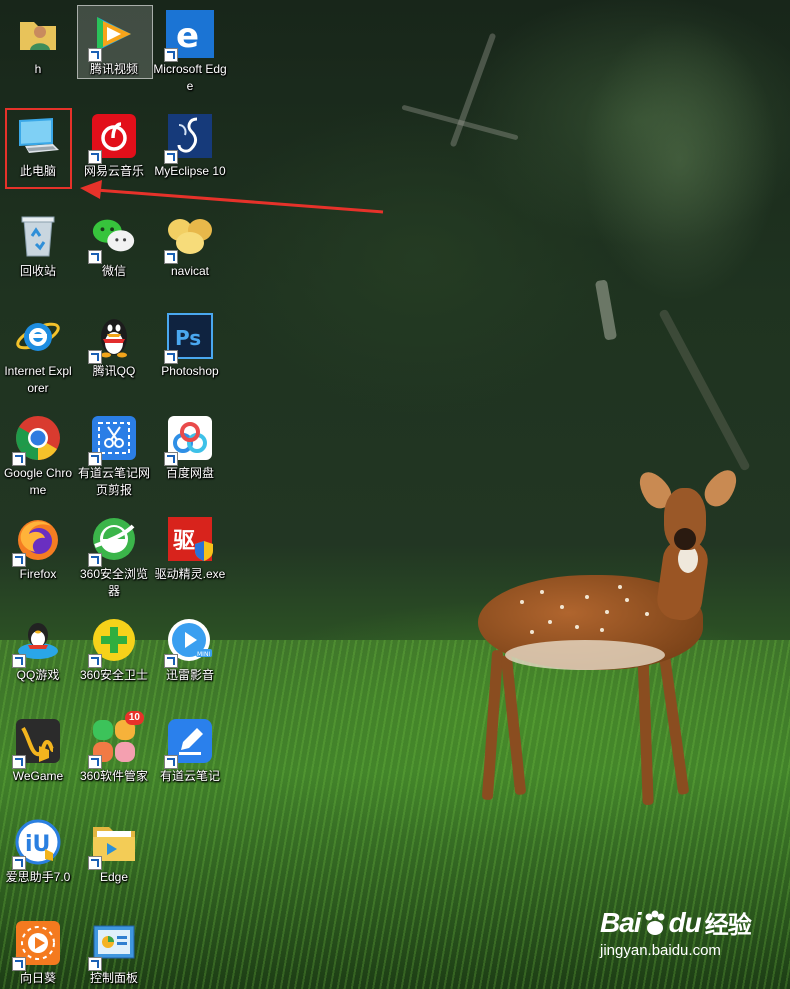  What do you see at coordinates (38, 34) in the screenshot?
I see `user-folder-icon` at bounding box center [38, 34].